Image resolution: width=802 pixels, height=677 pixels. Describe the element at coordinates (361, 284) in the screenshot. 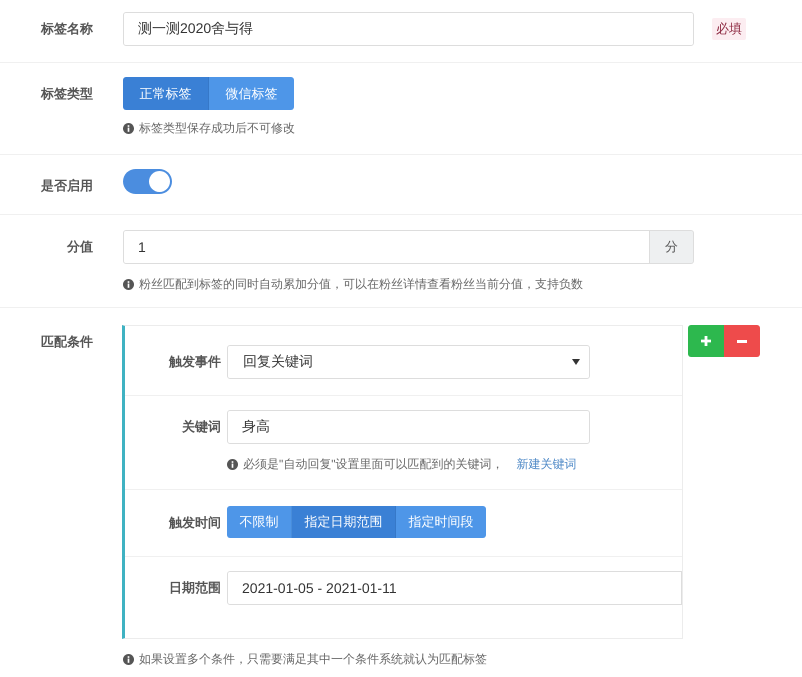

I see `help-text: 粉丝匹配到标签的同时自动累加分值，可以在粉丝详情查看粉丝当前分值，支持负数` at that location.